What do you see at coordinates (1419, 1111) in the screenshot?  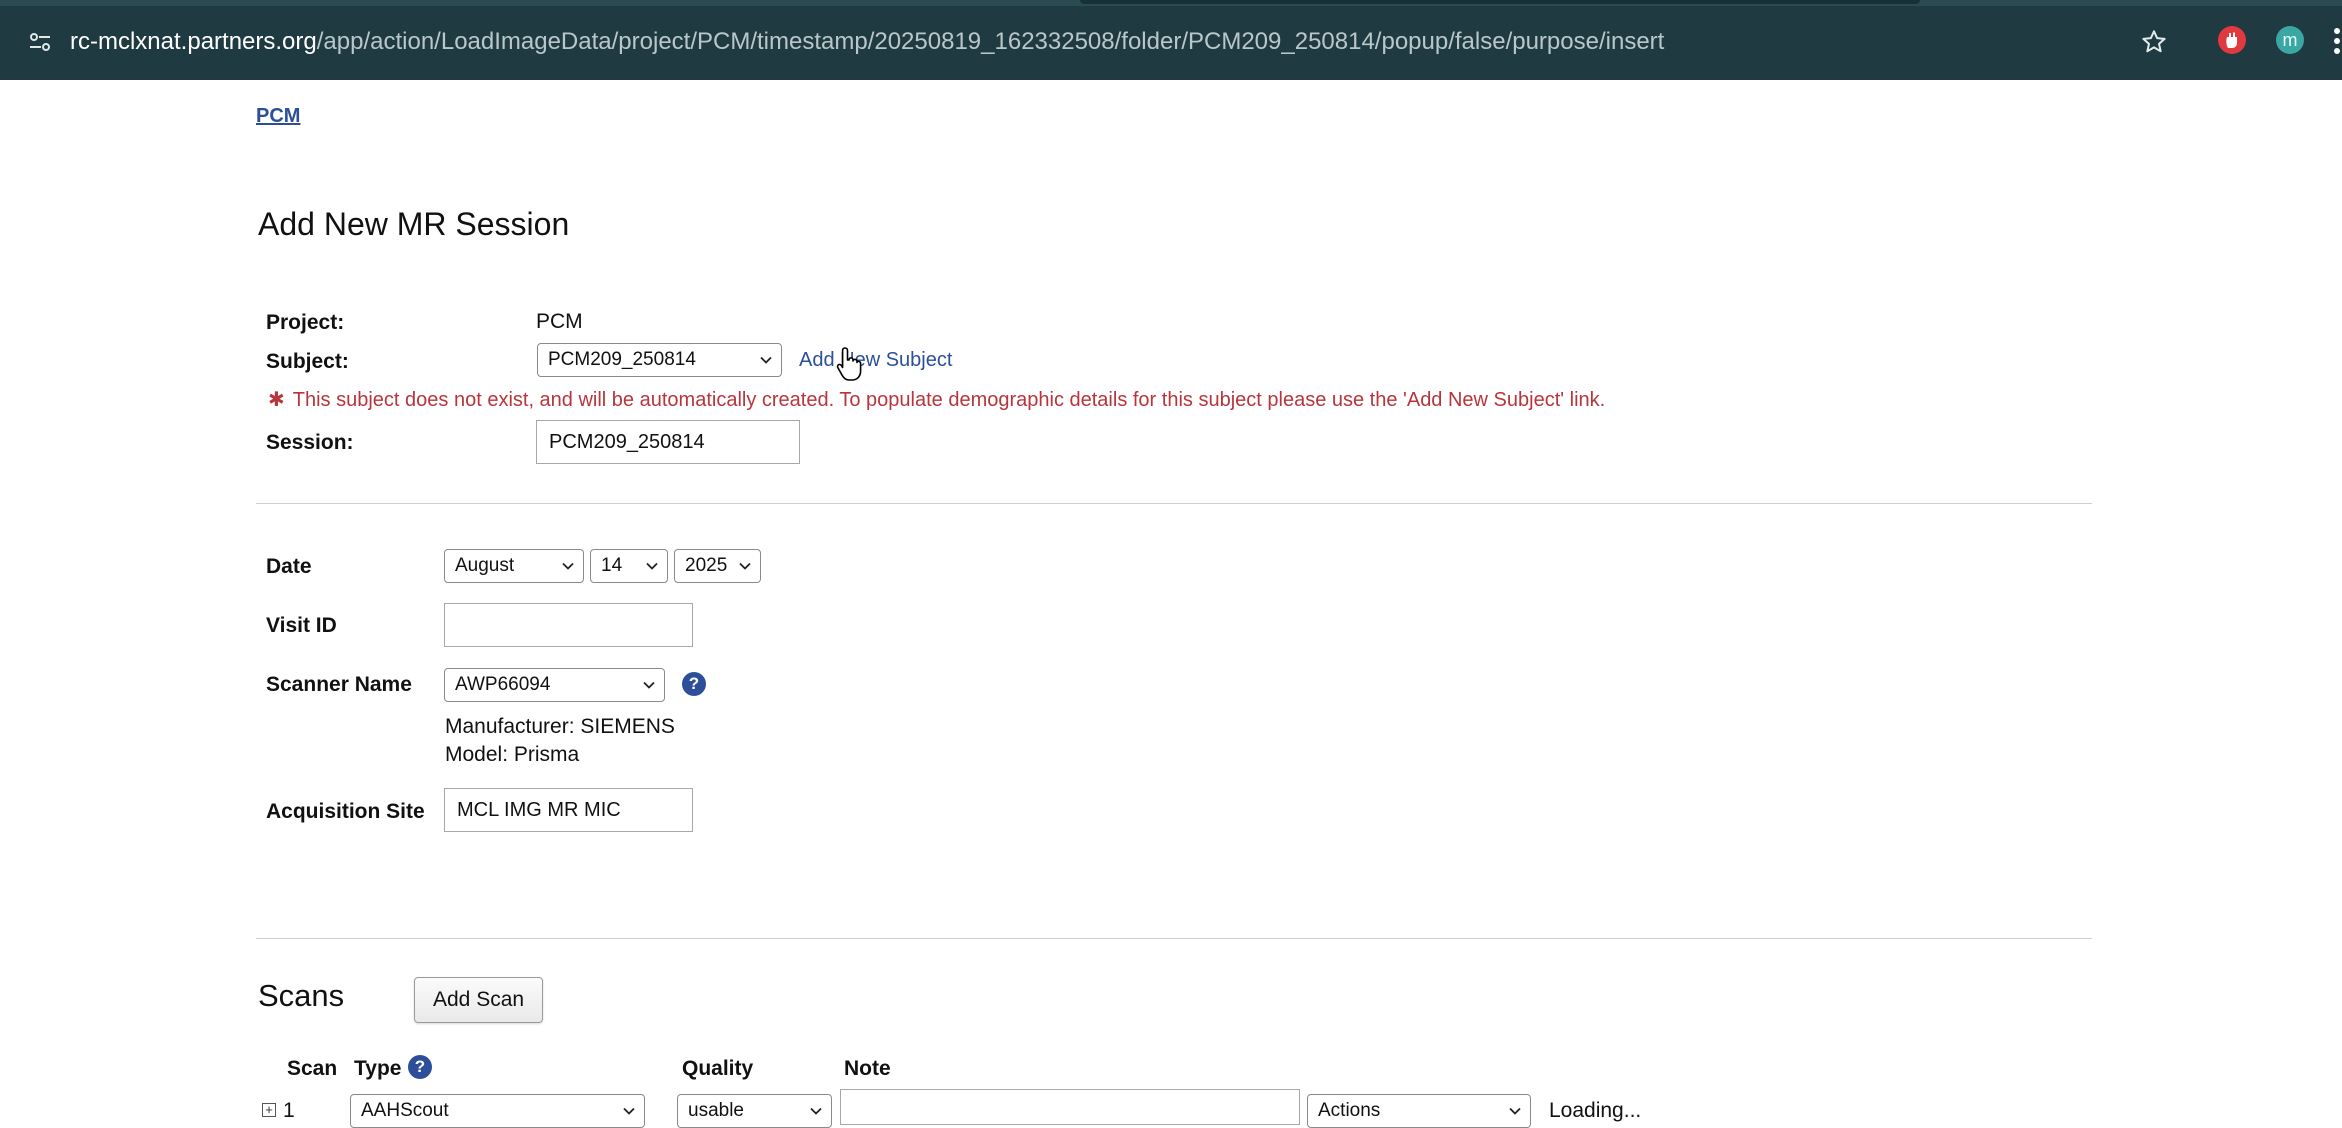 I see `scan-actions-select: Actions` at bounding box center [1419, 1111].